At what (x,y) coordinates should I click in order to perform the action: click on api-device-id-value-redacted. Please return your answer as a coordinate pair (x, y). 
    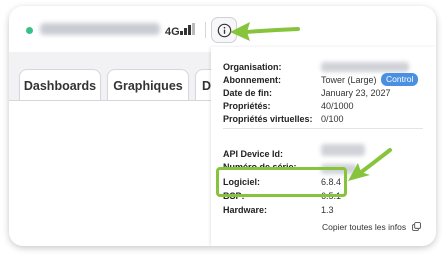
    Looking at the image, I should click on (343, 150).